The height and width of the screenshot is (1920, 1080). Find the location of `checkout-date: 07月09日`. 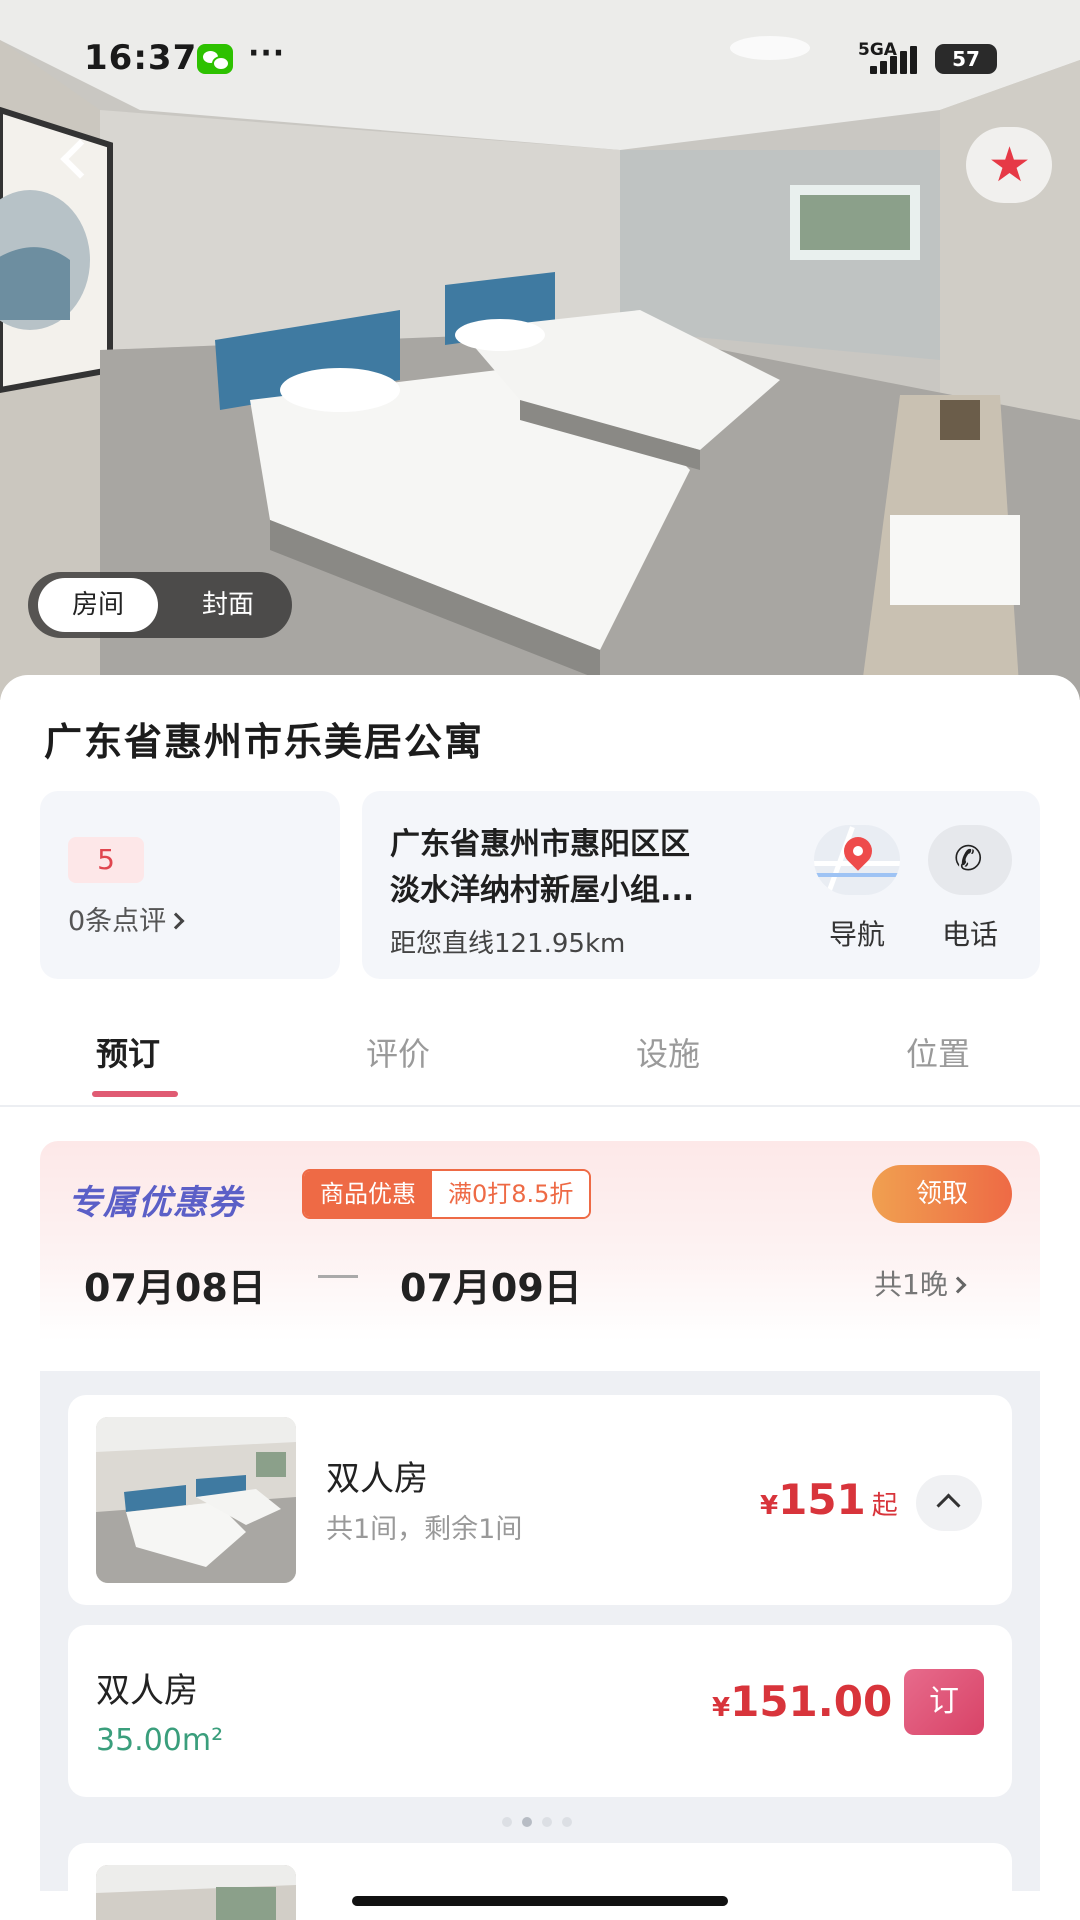

checkout-date: 07月09日 is located at coordinates (491, 1284).